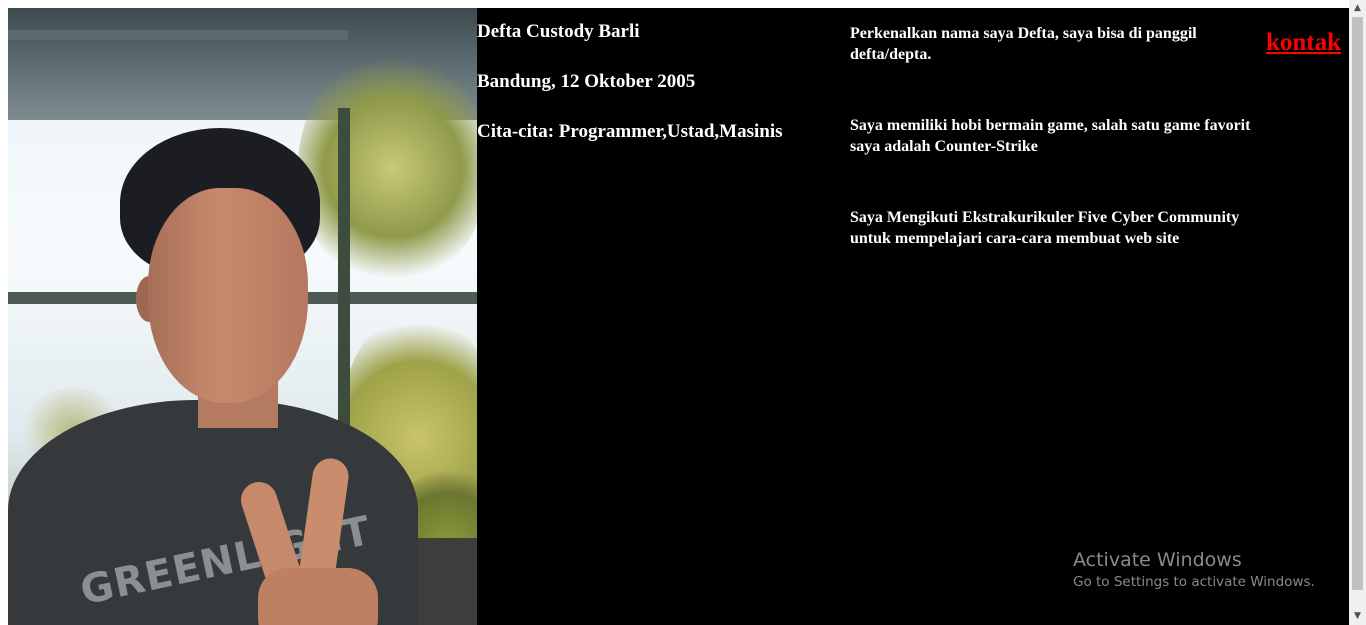 The height and width of the screenshot is (625, 1366). Describe the element at coordinates (1194, 582) in the screenshot. I see `watermark-subtitle: Go to Settings to activate Windows.` at that location.